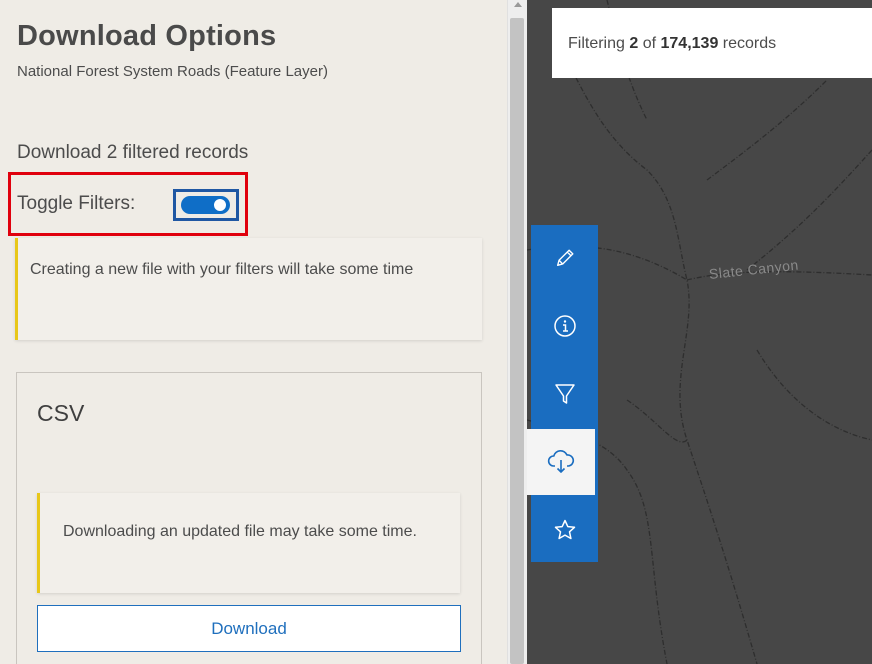 Image resolution: width=872 pixels, height=664 pixels. What do you see at coordinates (248, 289) in the screenshot?
I see `filters-notice` at bounding box center [248, 289].